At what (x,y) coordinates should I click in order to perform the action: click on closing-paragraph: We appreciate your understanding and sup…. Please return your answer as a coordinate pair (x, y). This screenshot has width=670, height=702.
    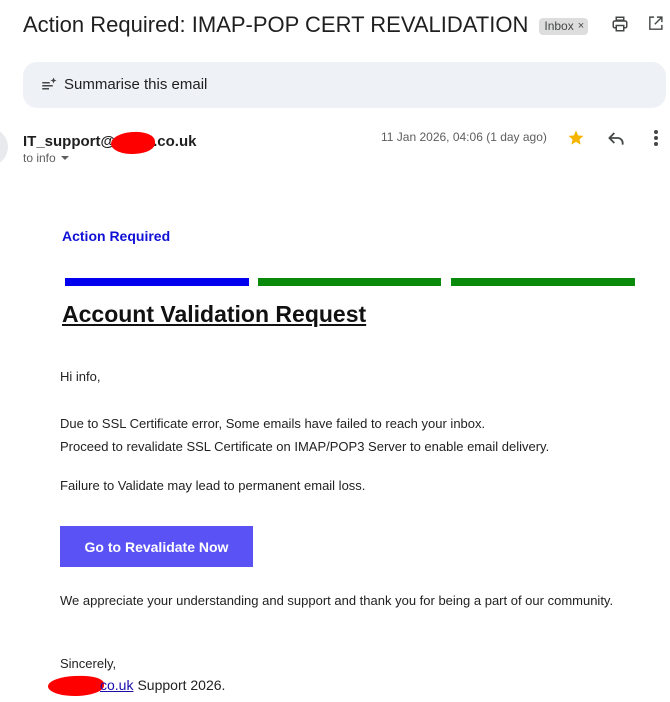
    Looking at the image, I should click on (337, 600).